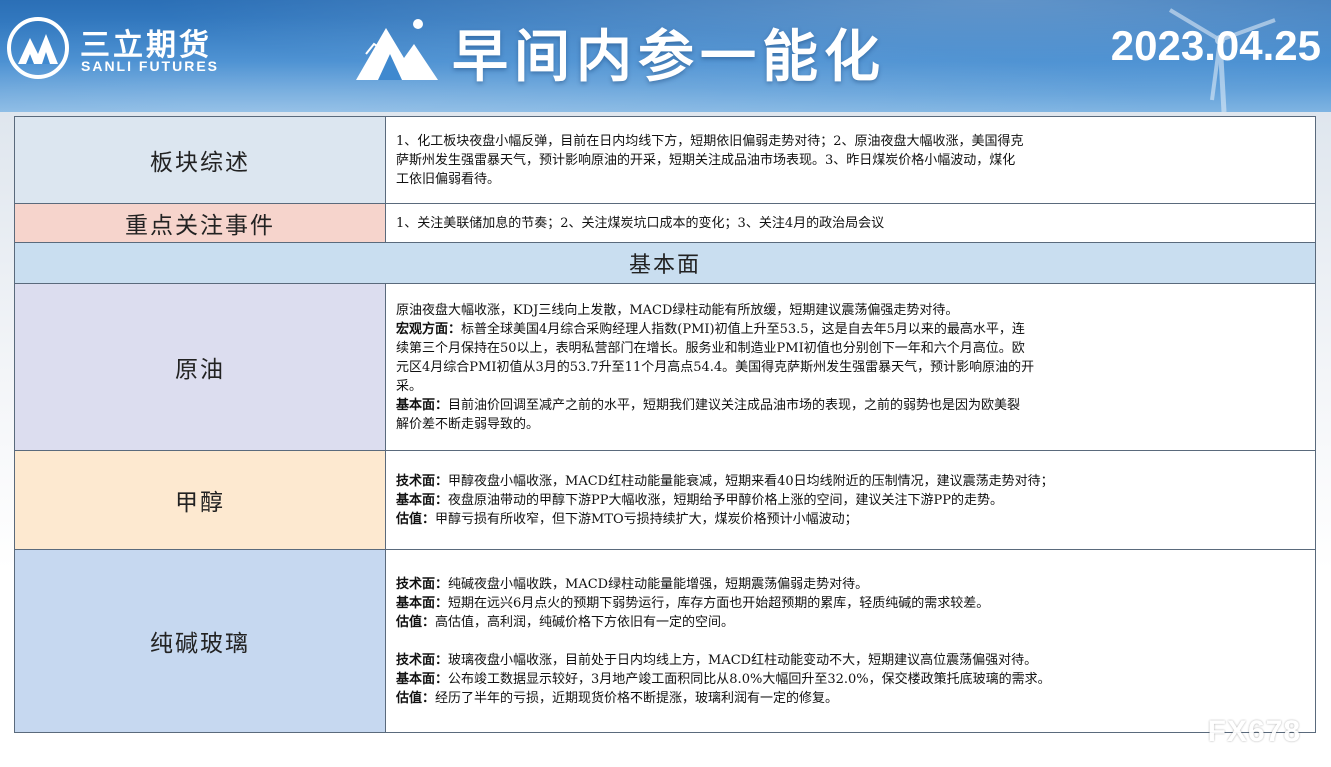 This screenshot has height=767, width=1331. I want to click on mountain-icon, so click(397, 49).